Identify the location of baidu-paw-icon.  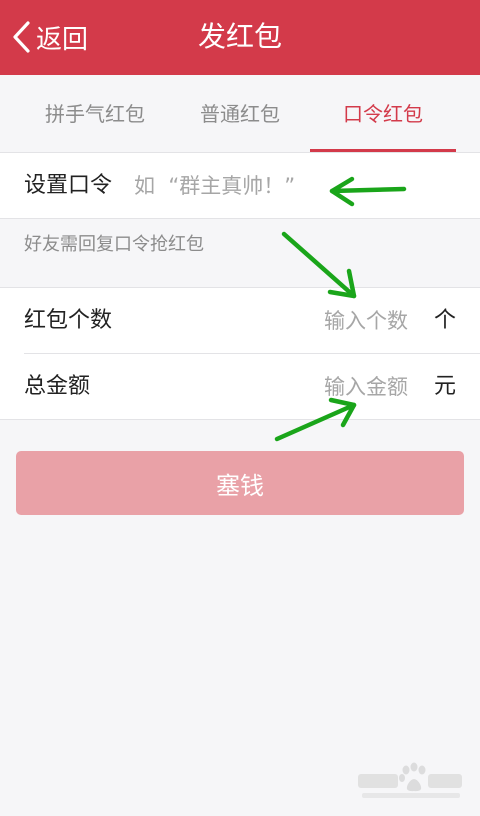
(410, 780).